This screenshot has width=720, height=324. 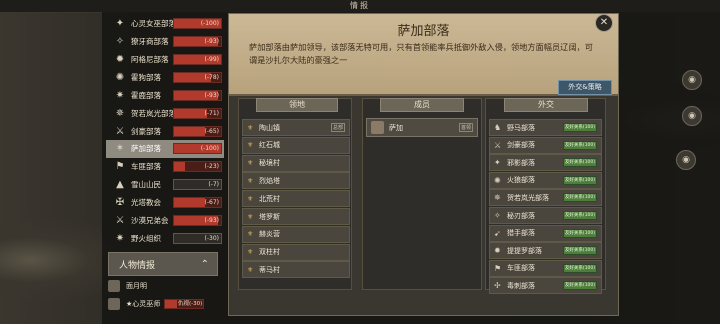 What do you see at coordinates (269, 198) in the screenshot?
I see `territory-name: 北荒村` at bounding box center [269, 198].